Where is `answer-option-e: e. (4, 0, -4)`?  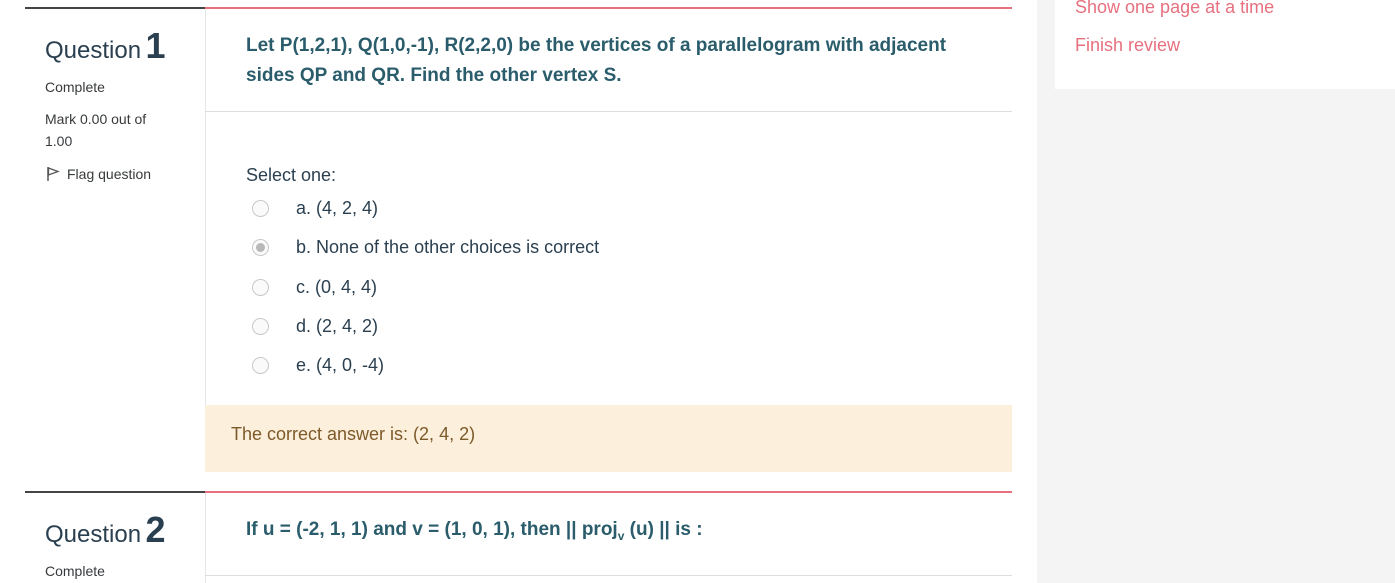
answer-option-e: e. (4, 0, -4) is located at coordinates (318, 365).